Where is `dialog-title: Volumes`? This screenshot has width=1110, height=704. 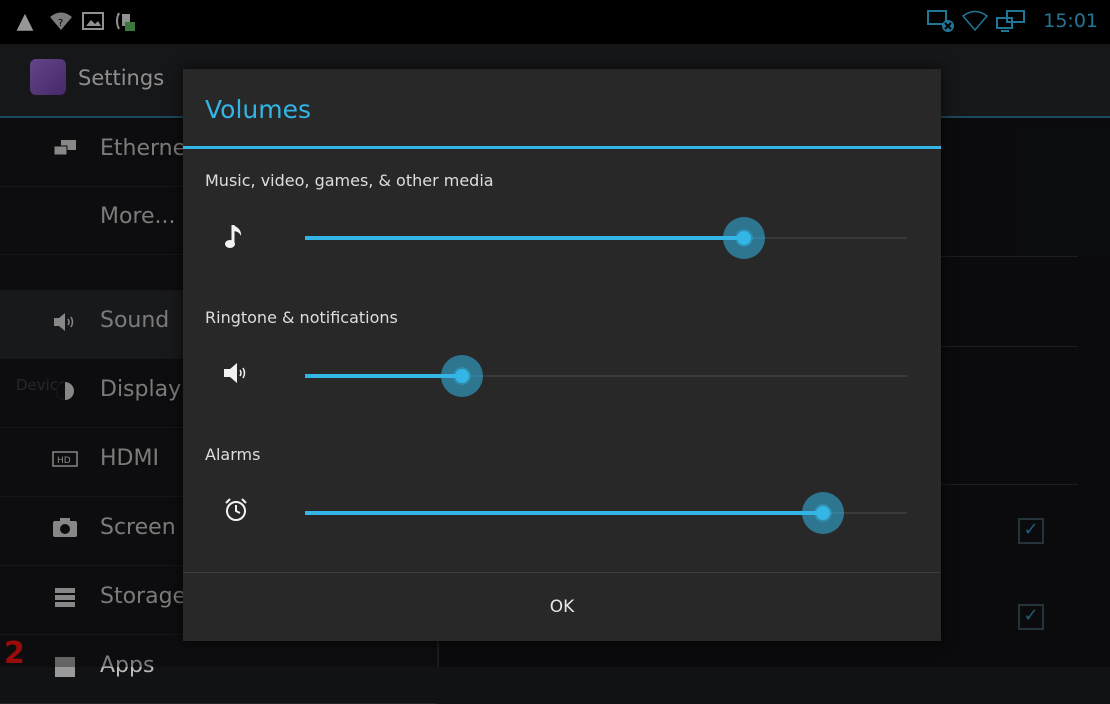 dialog-title: Volumes is located at coordinates (258, 109).